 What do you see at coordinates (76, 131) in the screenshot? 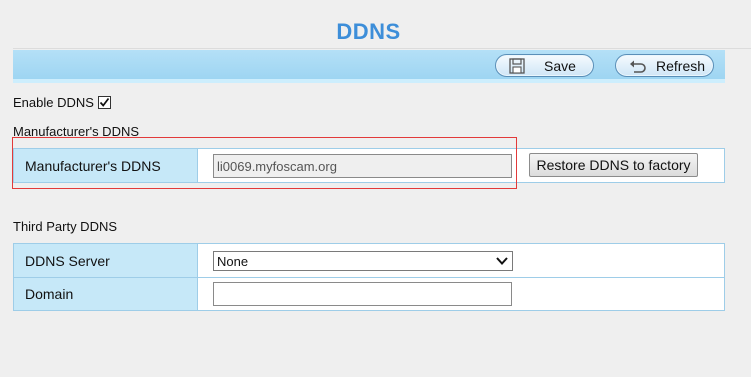
I see `manufacturer-ddns-heading: Manufacturer's DDNS` at bounding box center [76, 131].